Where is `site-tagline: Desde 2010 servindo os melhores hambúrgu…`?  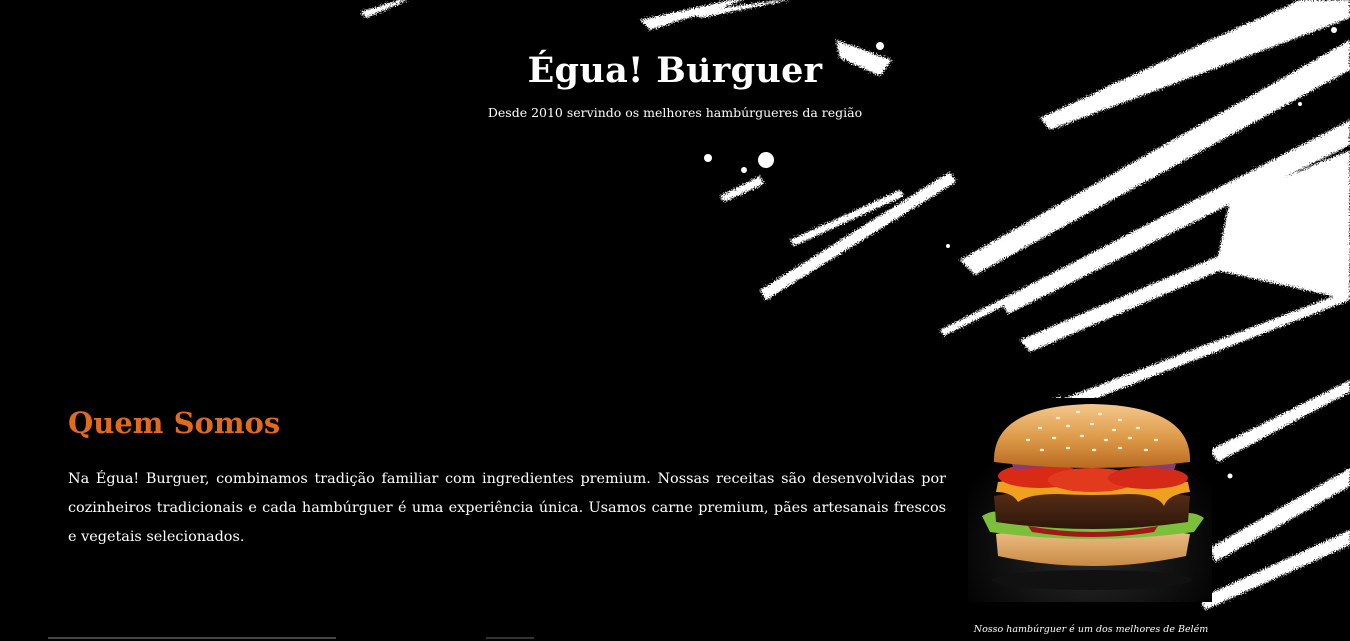 site-tagline: Desde 2010 servindo os melhores hambúrgu… is located at coordinates (675, 112).